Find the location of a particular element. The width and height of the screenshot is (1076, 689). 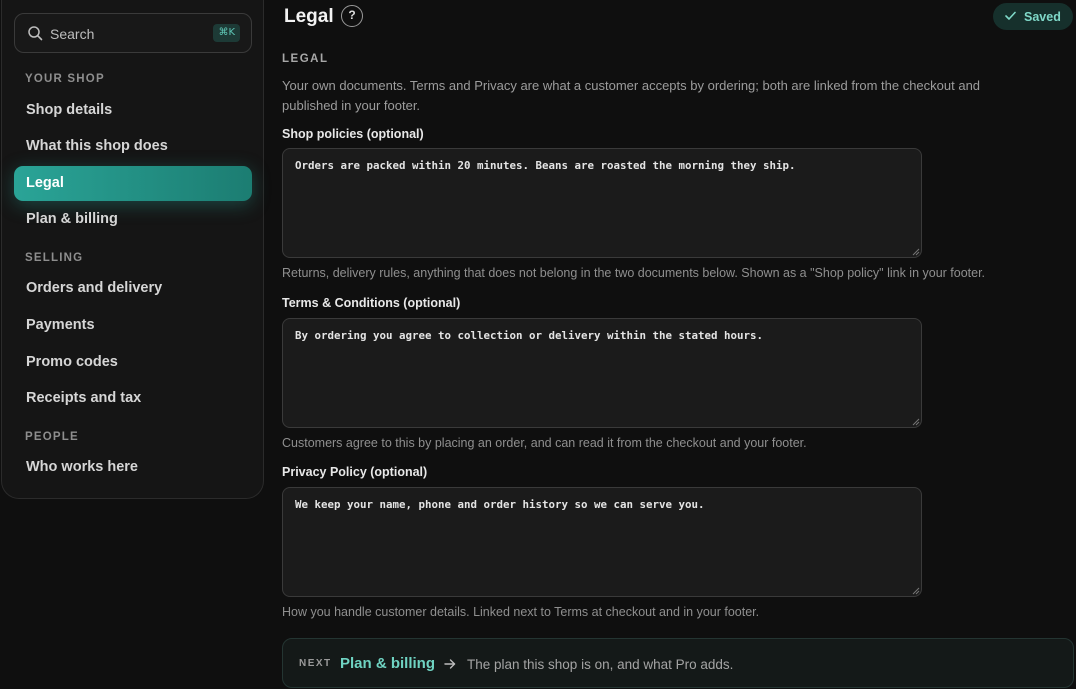

page-title: Legal is located at coordinates (309, 16).